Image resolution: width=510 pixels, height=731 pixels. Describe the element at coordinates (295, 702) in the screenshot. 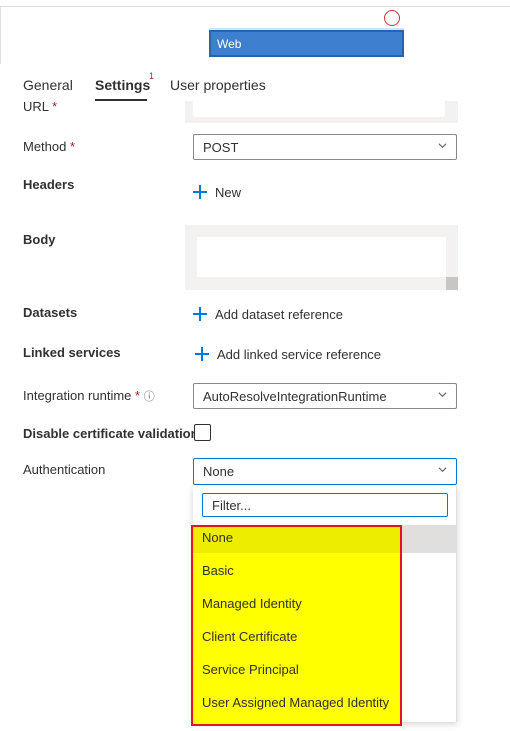

I see `option-user-assigned-managed-identity: User Assigned Managed Identity` at that location.